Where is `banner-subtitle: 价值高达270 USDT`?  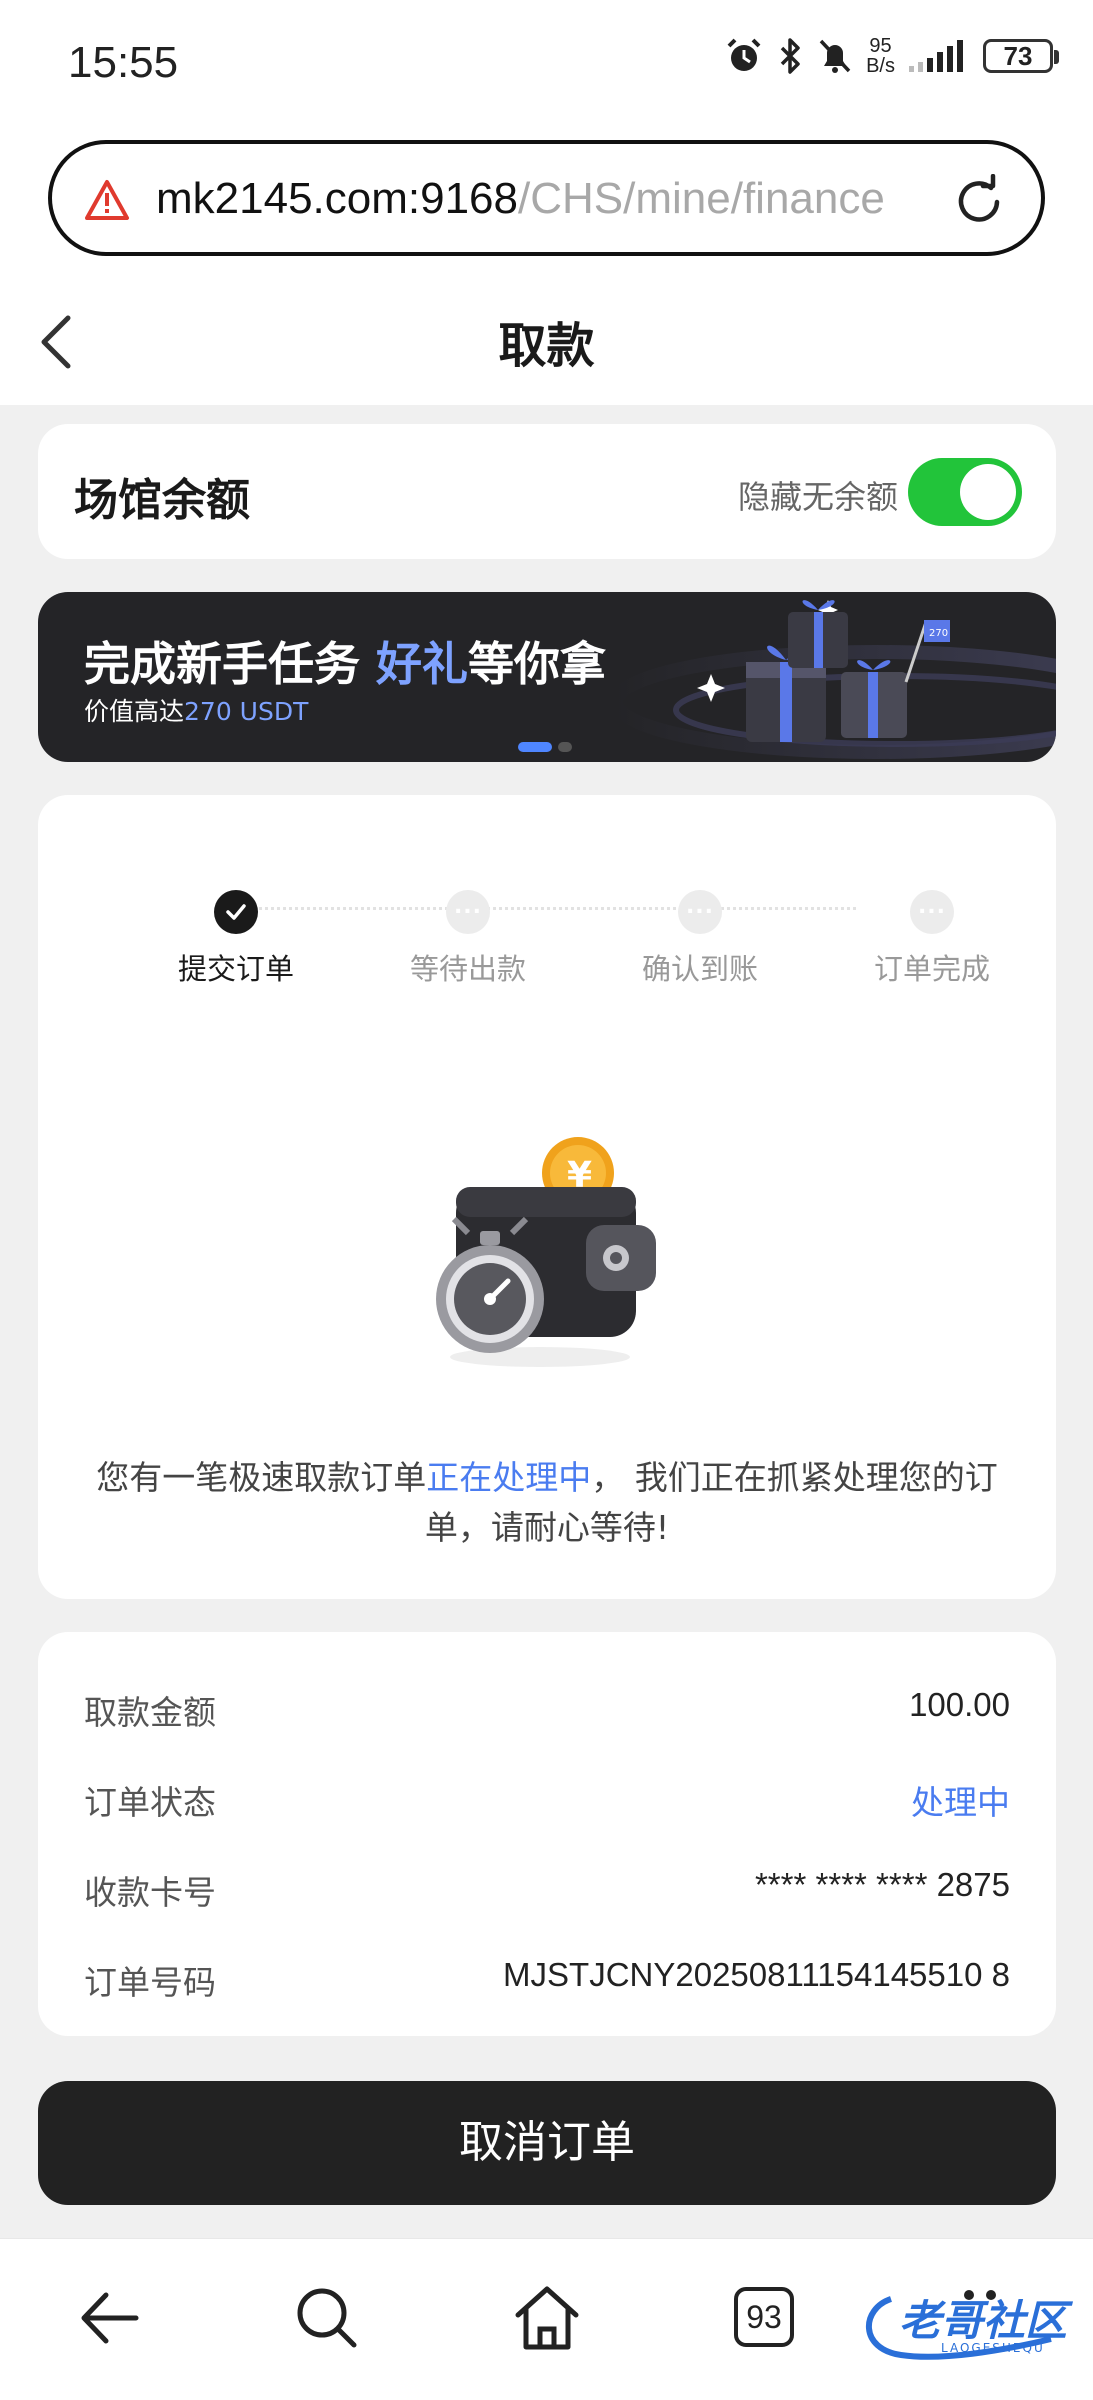
banner-subtitle: 价值高达270 USDT is located at coordinates (196, 710).